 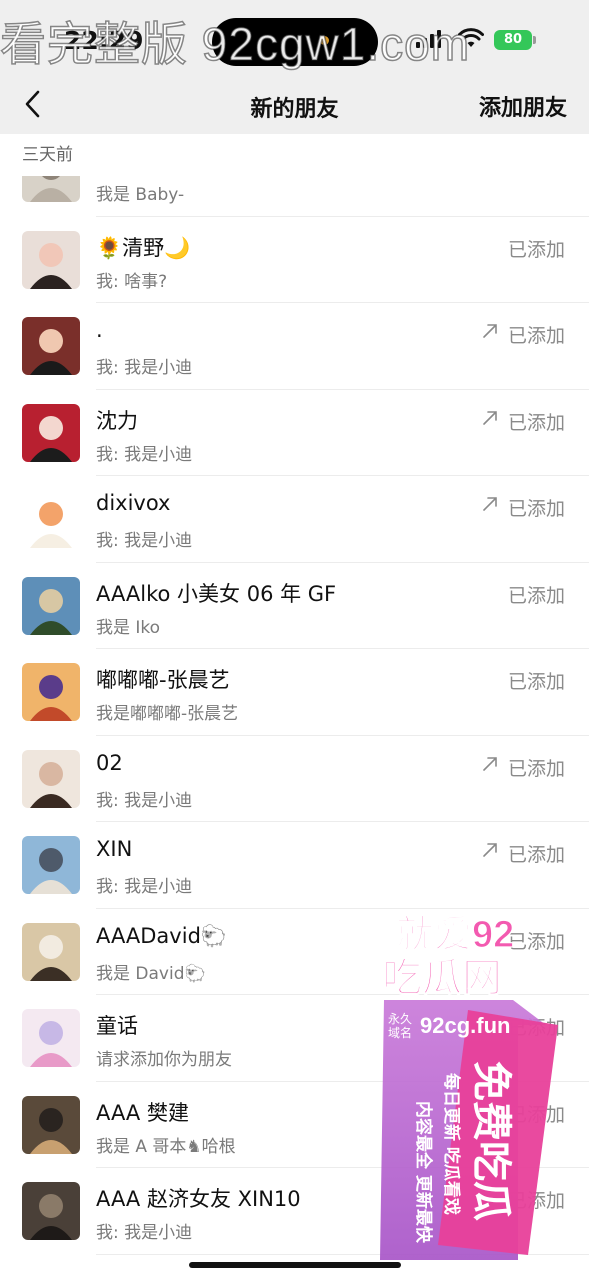 I want to click on friend-name: ., so click(x=99, y=330).